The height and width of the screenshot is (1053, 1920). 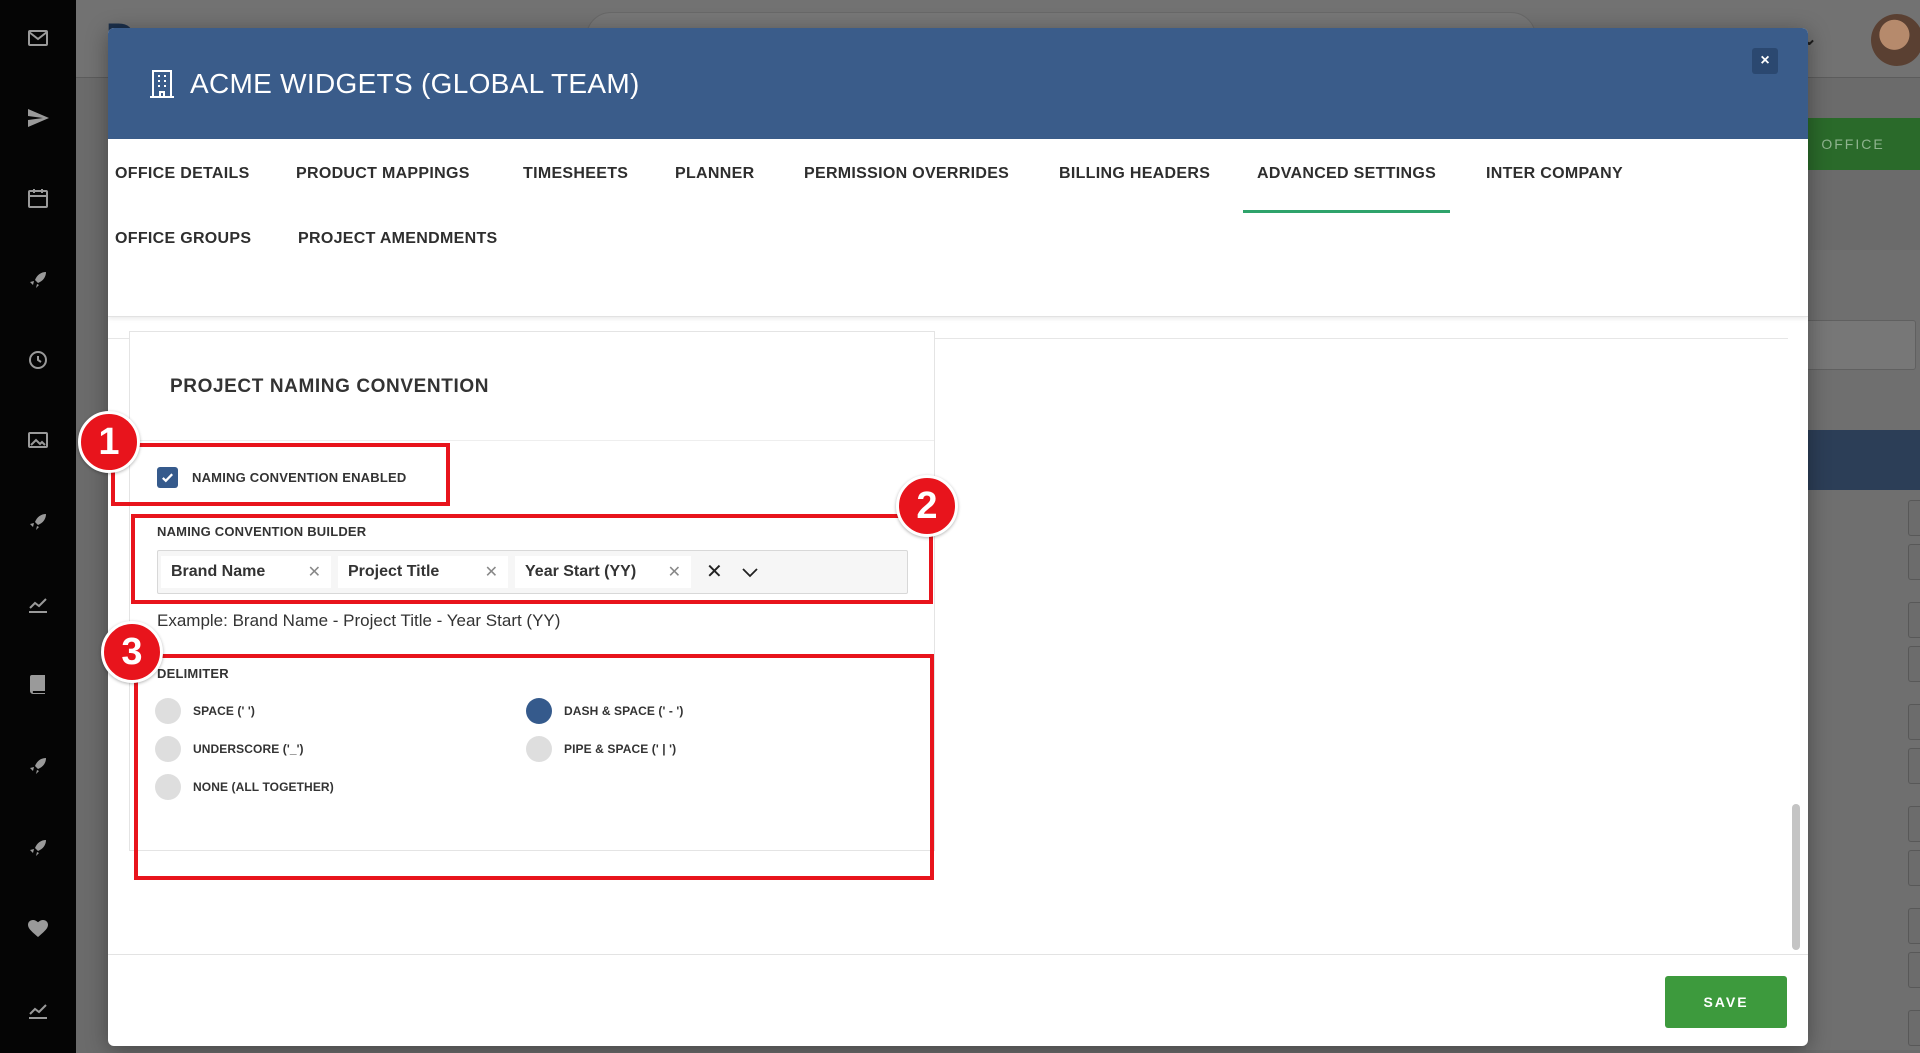 What do you see at coordinates (383, 174) in the screenshot?
I see `tab-product-mappings: PRODUCT MAPPINGS` at bounding box center [383, 174].